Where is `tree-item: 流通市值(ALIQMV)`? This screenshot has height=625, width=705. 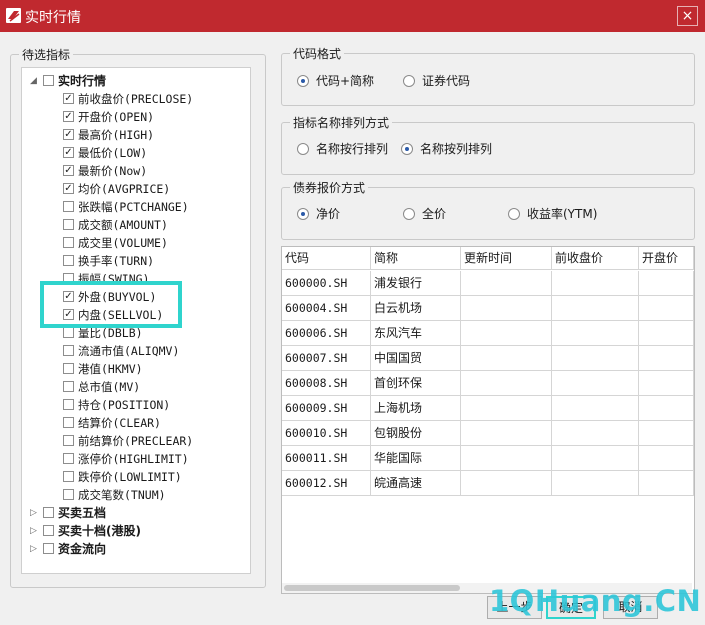 tree-item: 流通市值(ALIQMV) is located at coordinates (135, 351).